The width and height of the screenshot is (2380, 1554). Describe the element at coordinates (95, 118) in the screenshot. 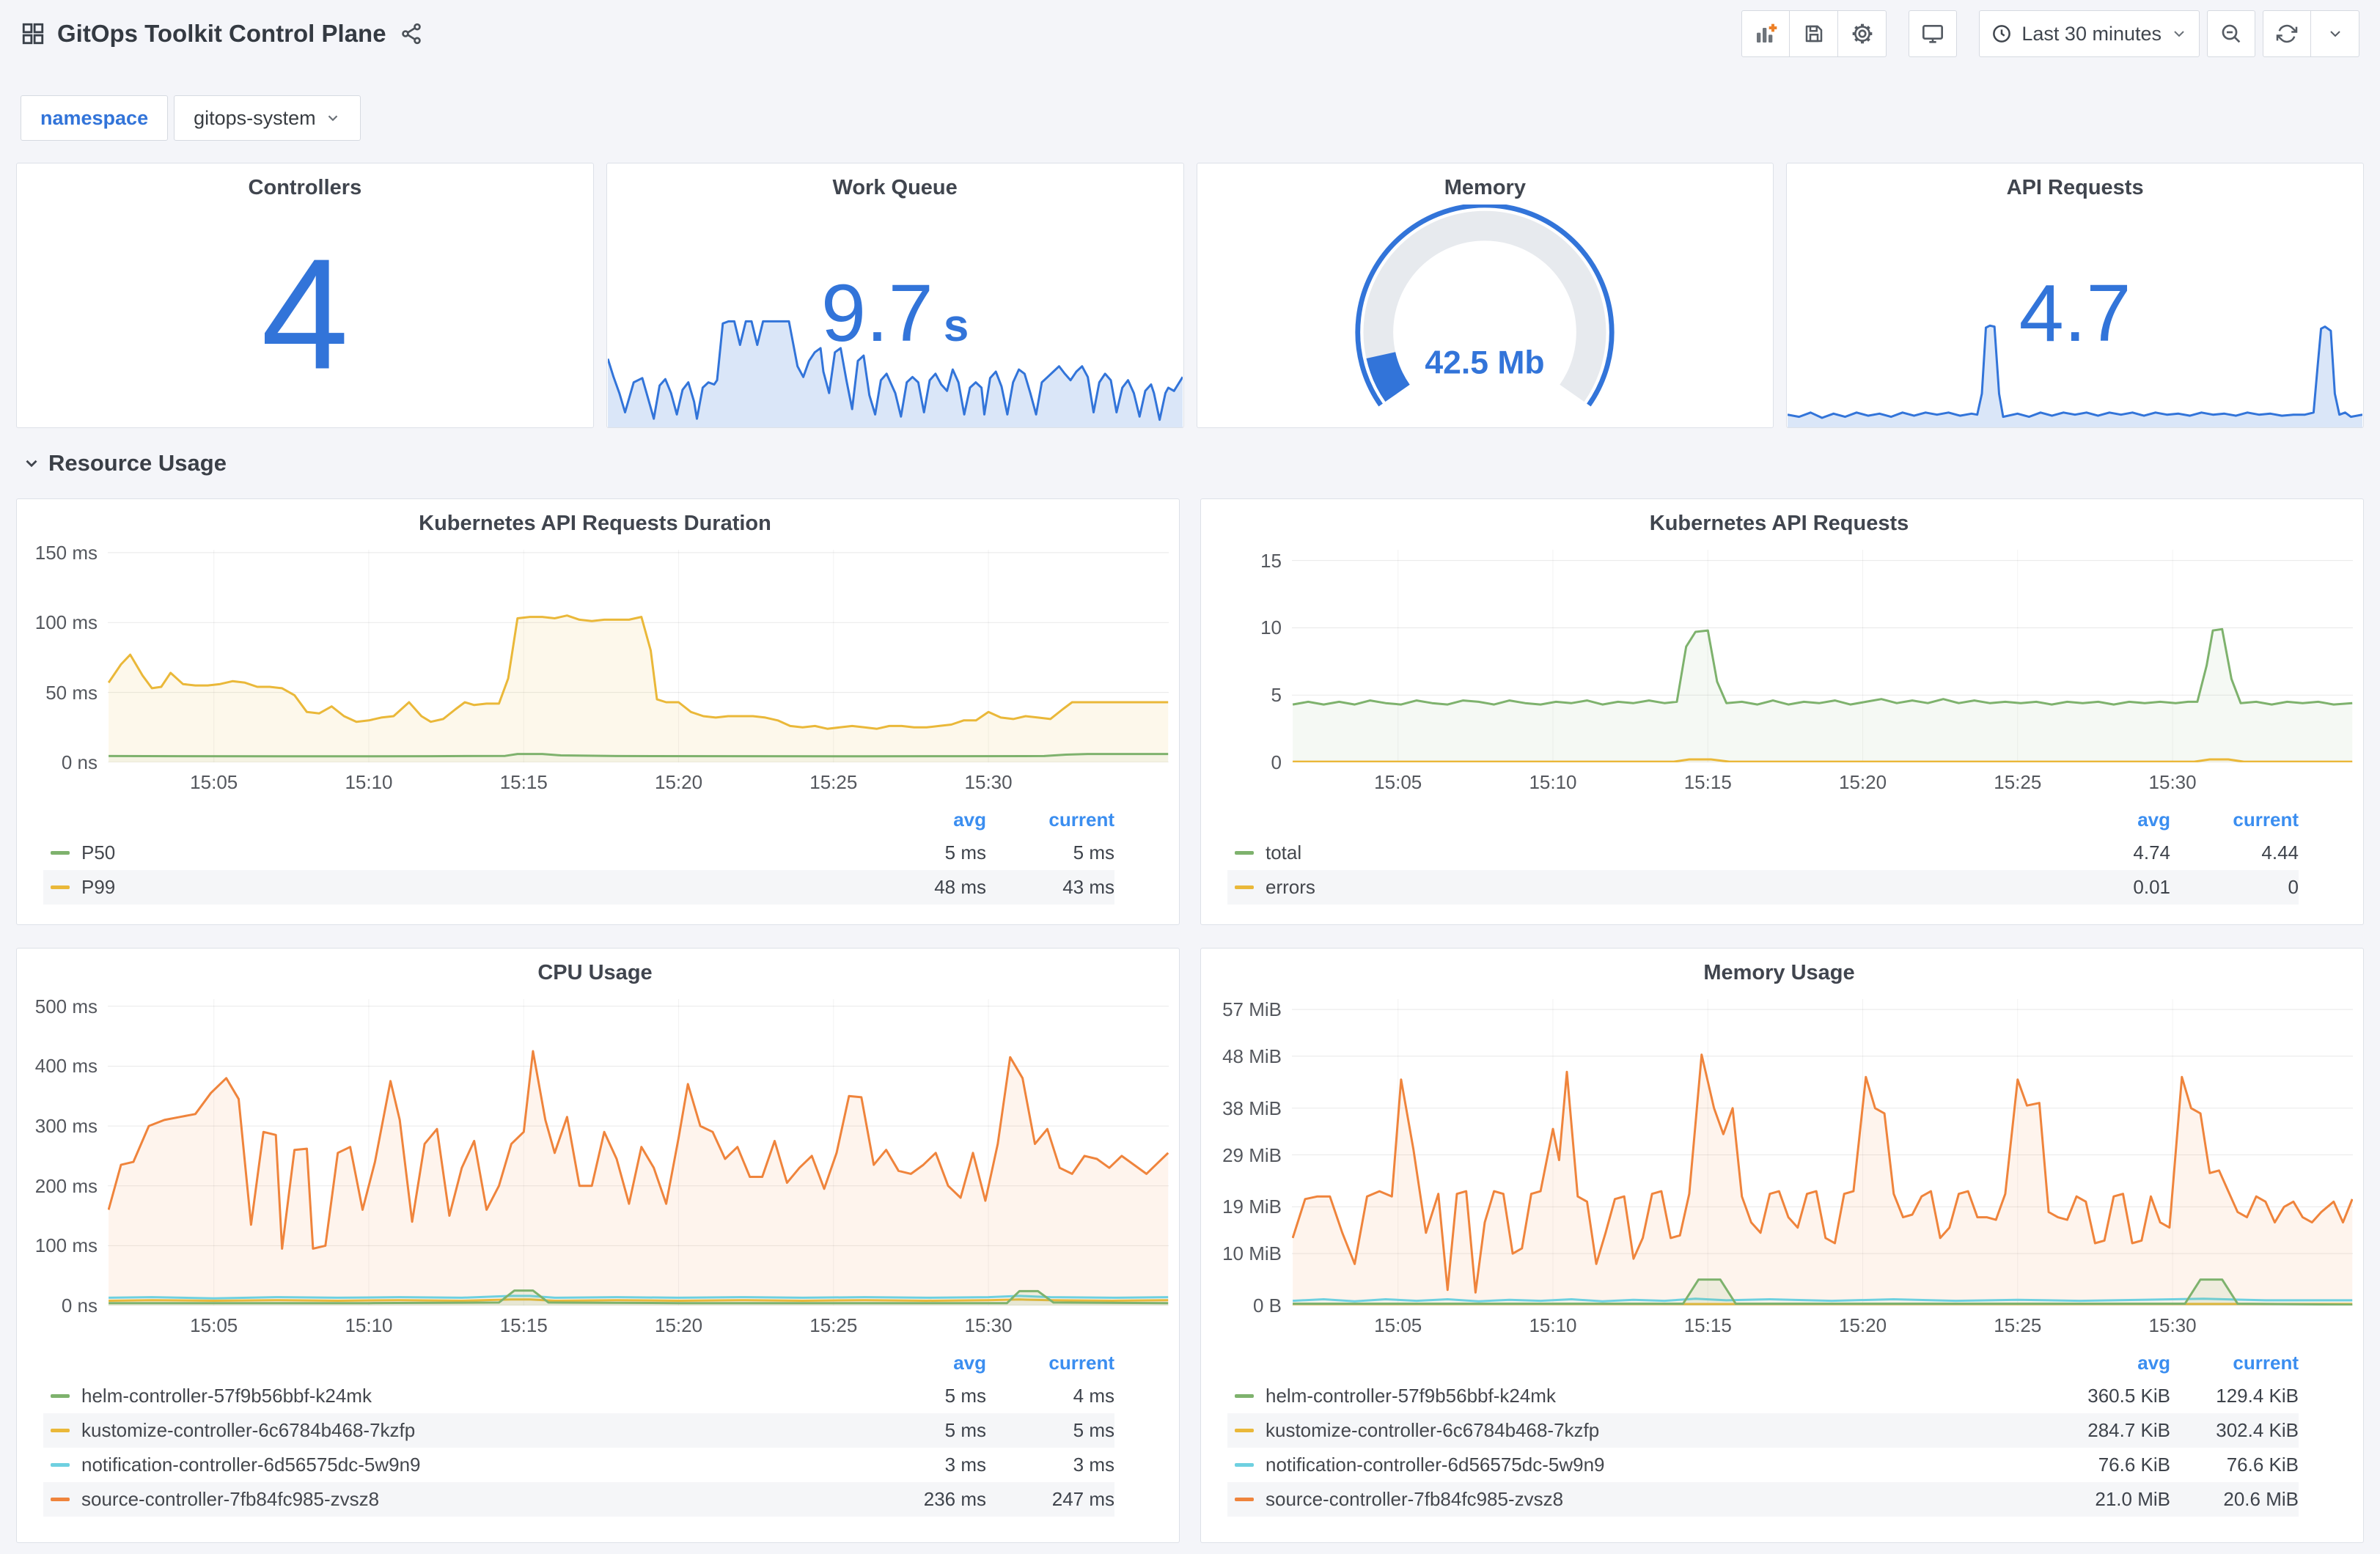

I see `variable-label-namespace: namespace` at that location.